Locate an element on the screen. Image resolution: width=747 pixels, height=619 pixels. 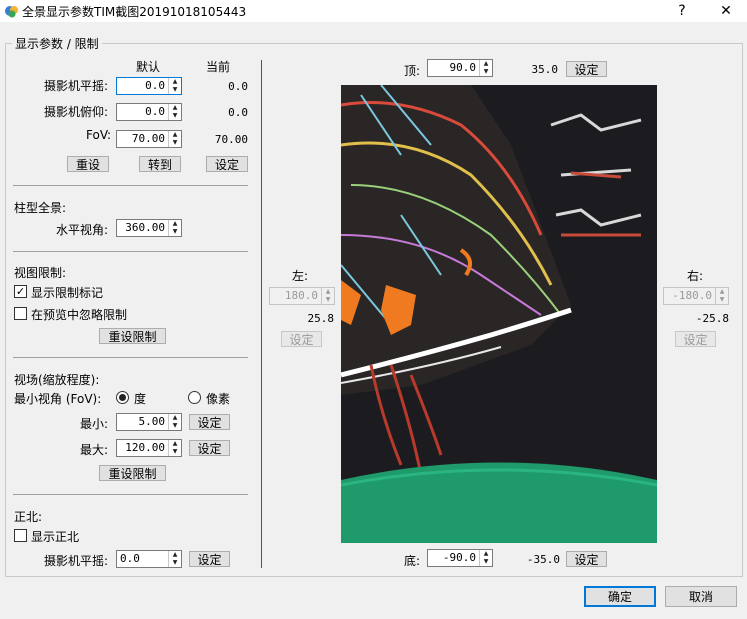
camera-pan-value: 0.0 is located at coordinates (155, 85).